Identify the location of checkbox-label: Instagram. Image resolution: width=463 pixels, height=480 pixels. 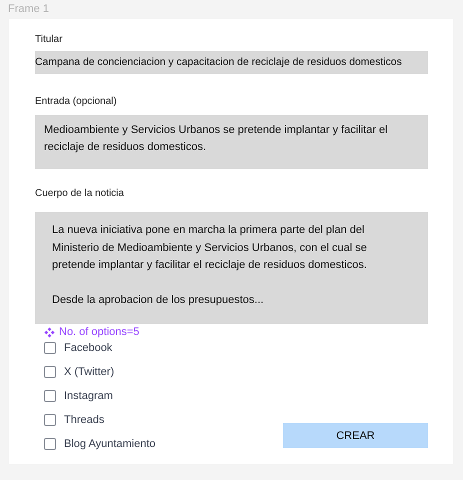
(88, 396).